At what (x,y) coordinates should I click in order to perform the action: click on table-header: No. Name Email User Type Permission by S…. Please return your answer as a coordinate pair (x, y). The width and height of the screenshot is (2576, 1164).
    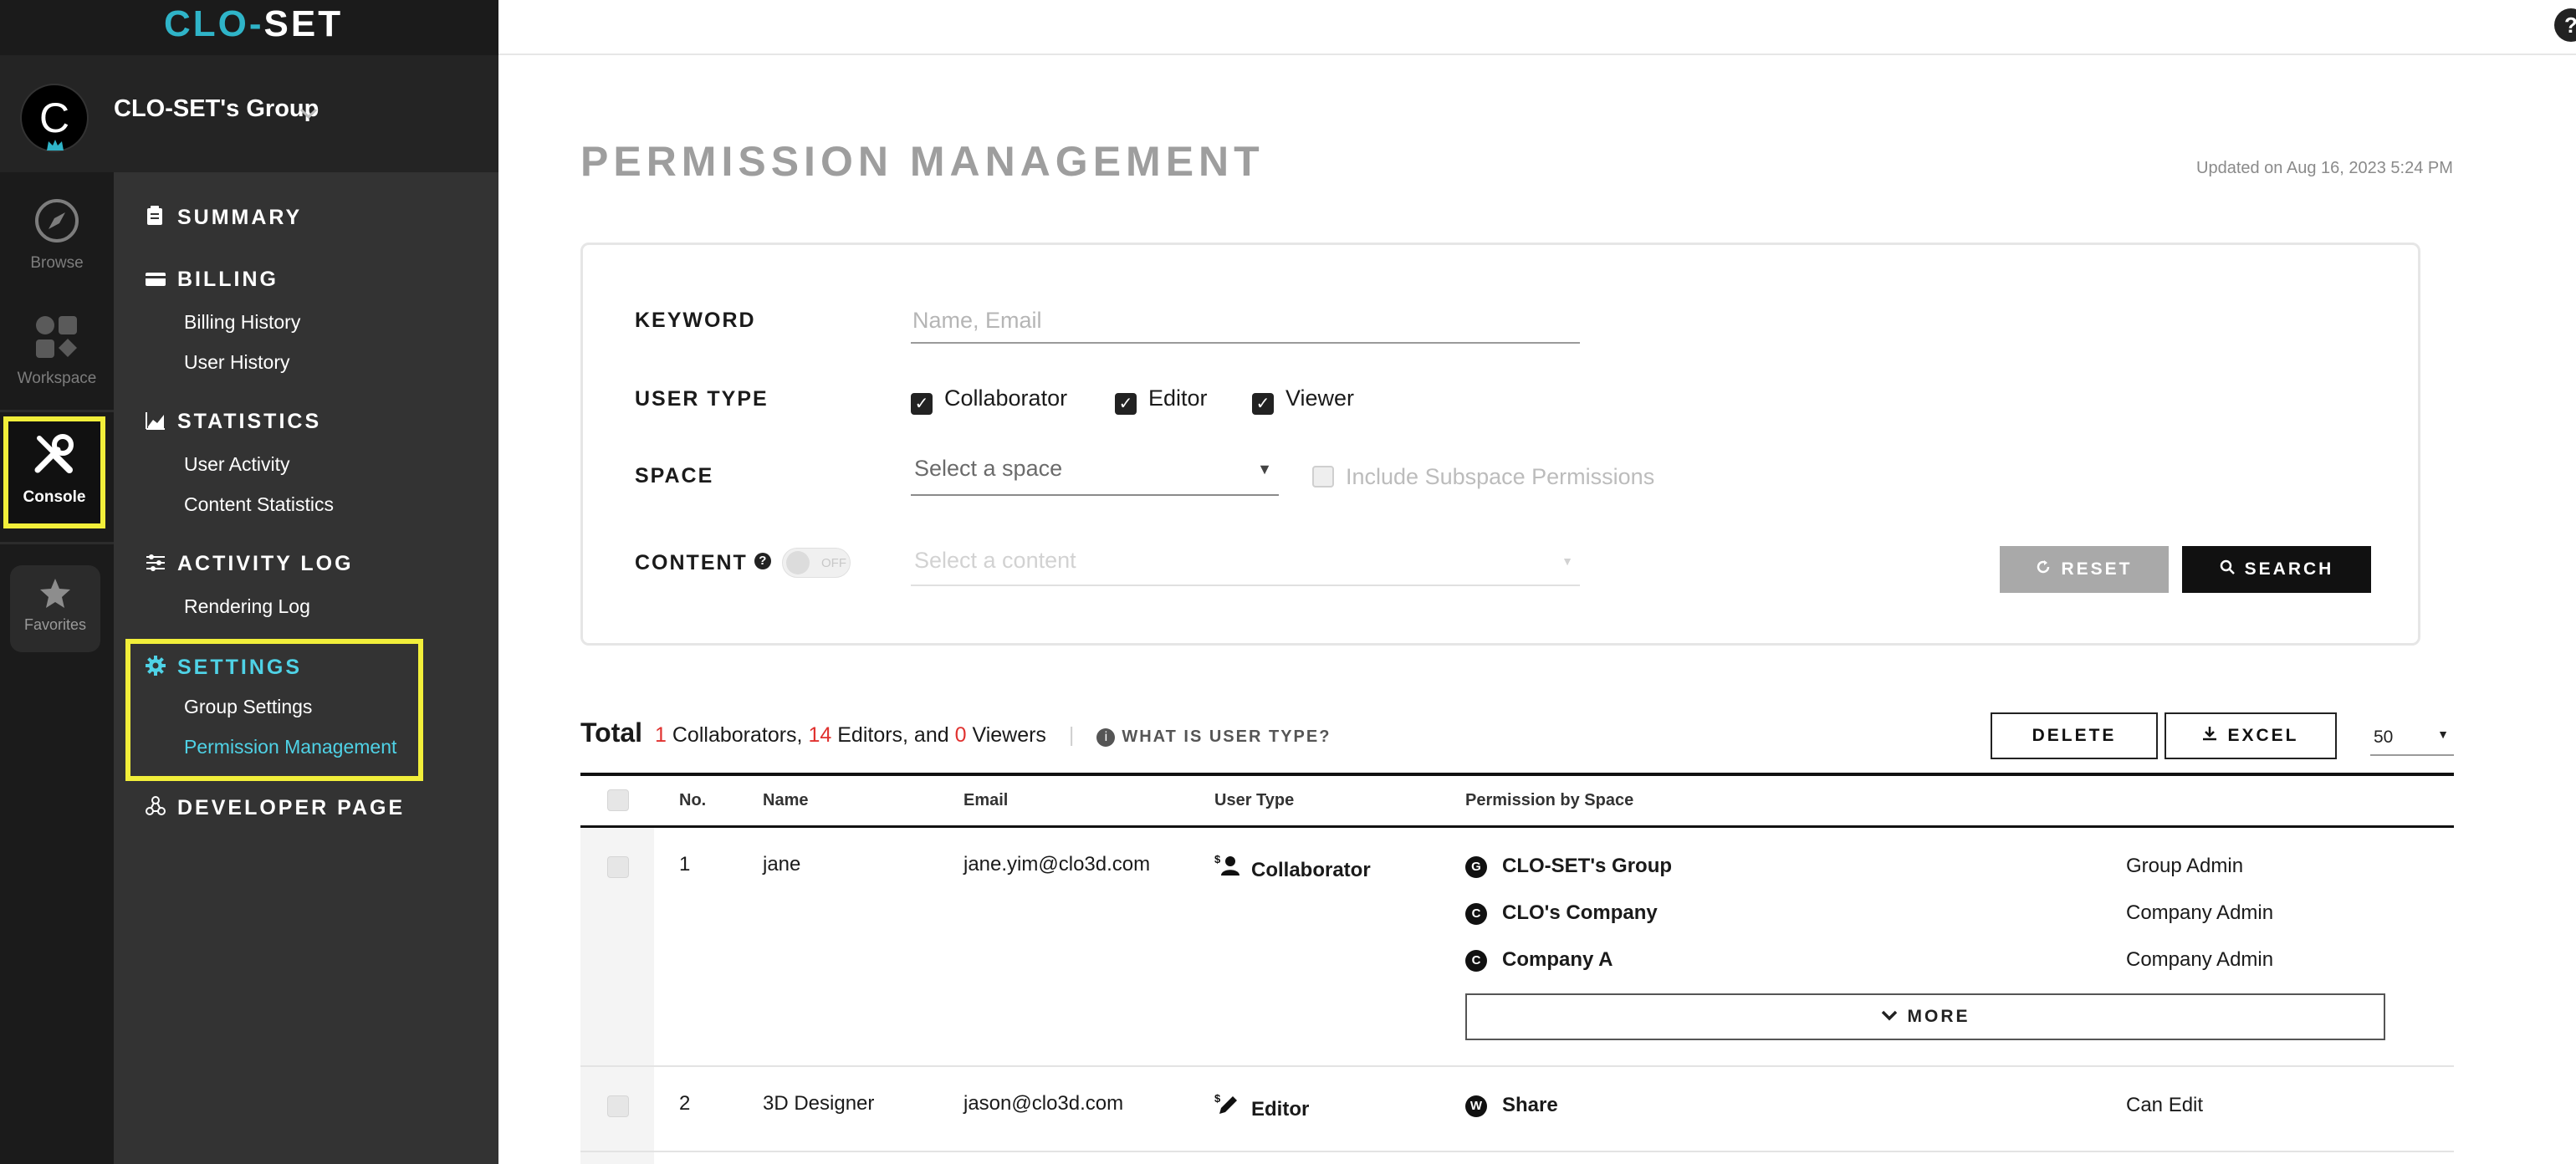
    Looking at the image, I should click on (1517, 800).